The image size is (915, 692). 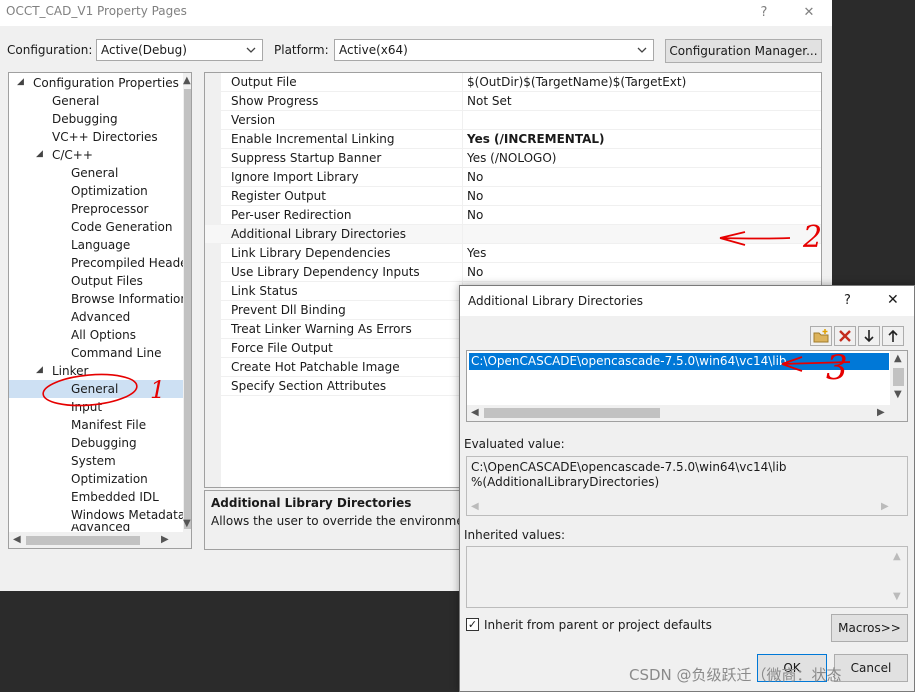 What do you see at coordinates (513, 253) in the screenshot?
I see `property-row: Link Library Dependencies Yes` at bounding box center [513, 253].